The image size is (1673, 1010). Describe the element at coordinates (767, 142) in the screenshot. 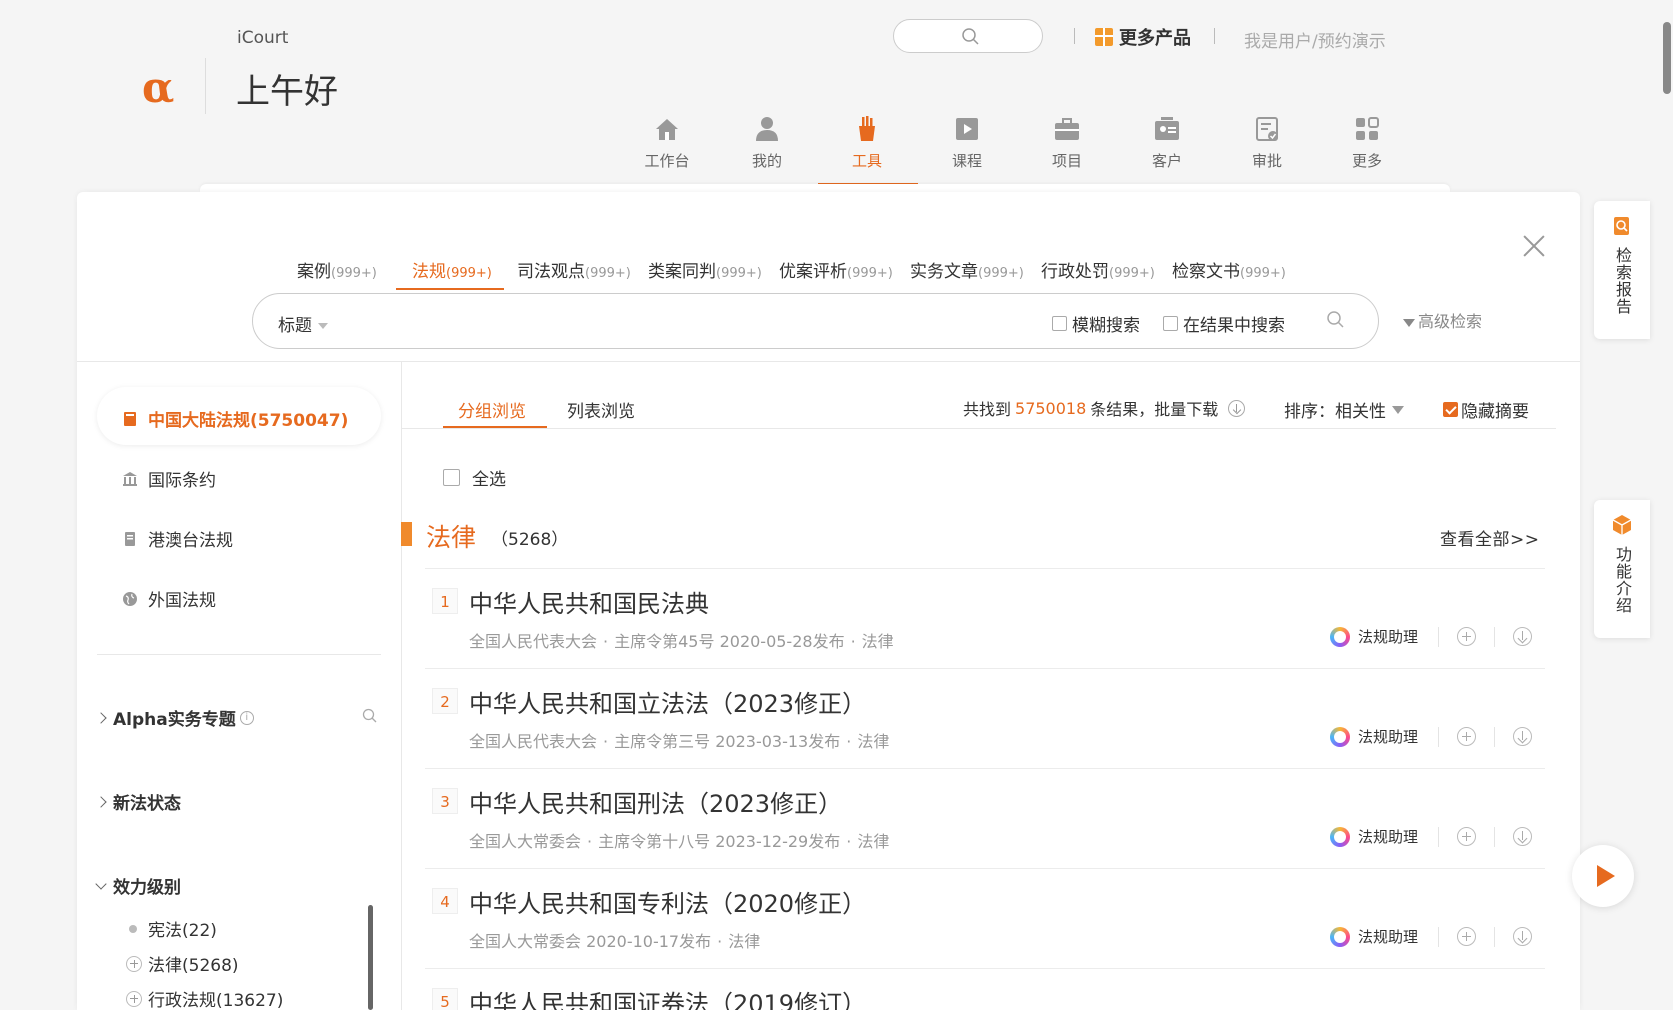

I see `nav-mine: 我的` at that location.